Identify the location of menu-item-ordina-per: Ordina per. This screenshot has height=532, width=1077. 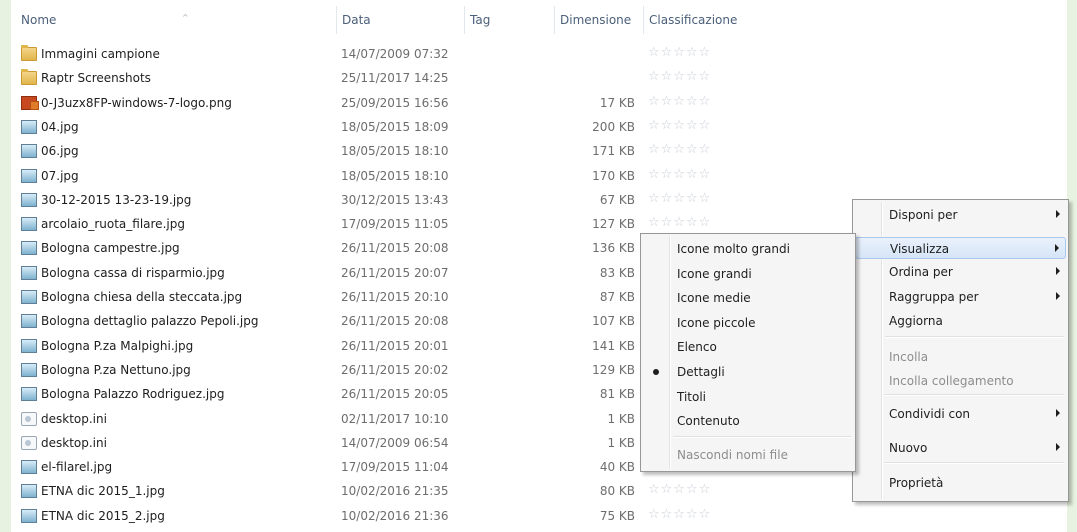
(960, 272).